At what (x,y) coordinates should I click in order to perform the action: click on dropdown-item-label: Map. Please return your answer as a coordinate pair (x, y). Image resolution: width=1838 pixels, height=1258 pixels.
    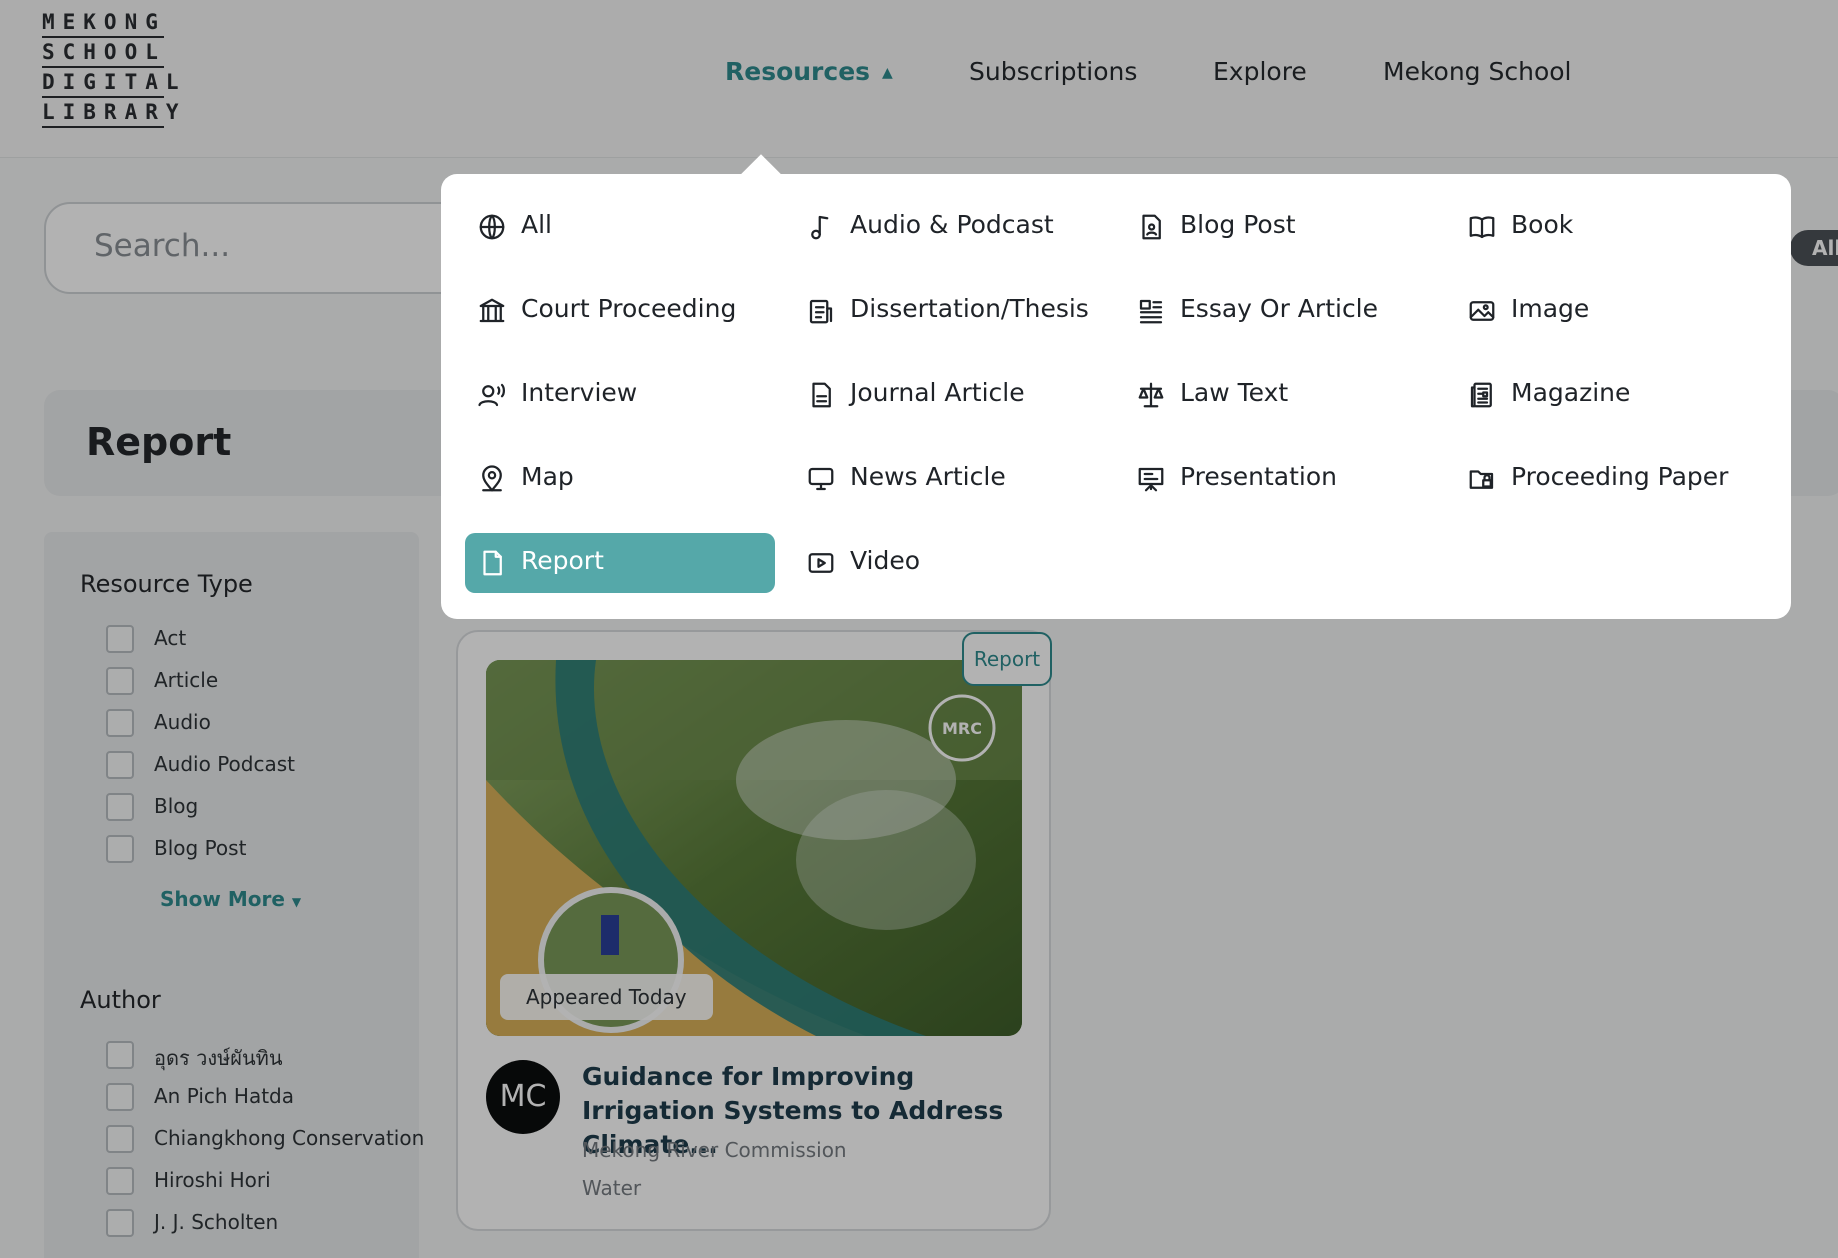
    Looking at the image, I should click on (547, 476).